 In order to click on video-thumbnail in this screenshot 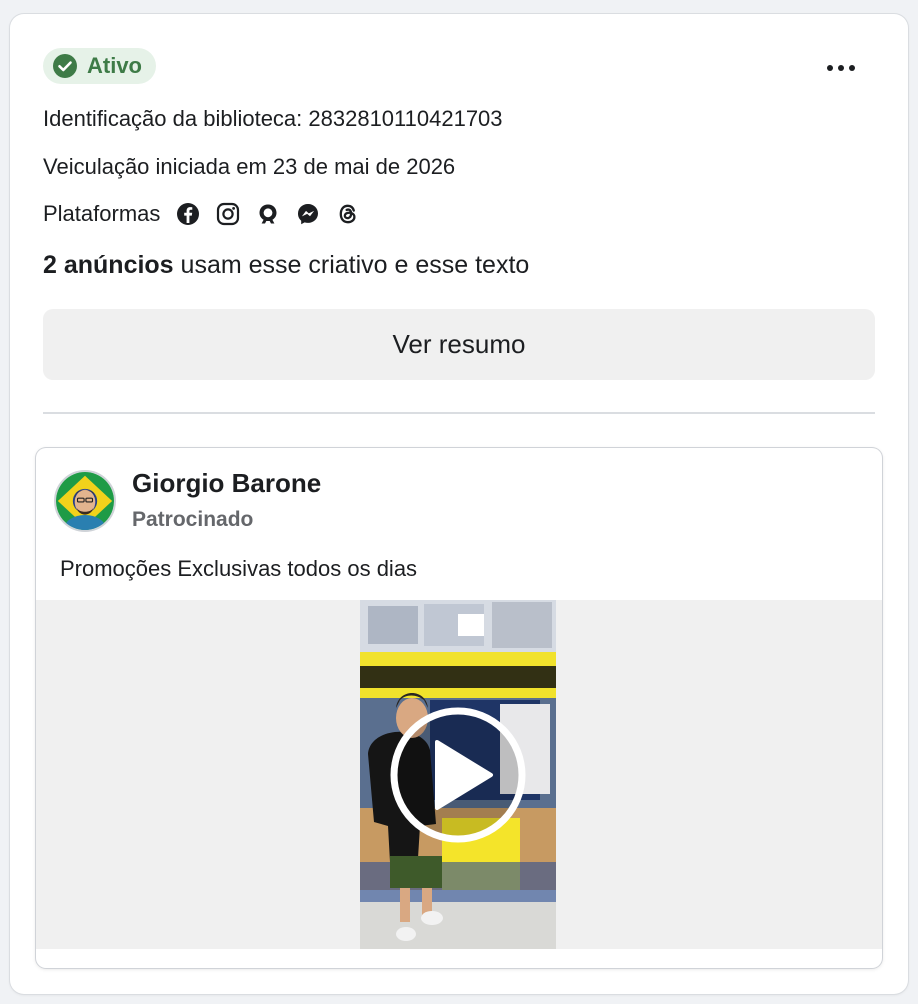, I will do `click(458, 774)`.